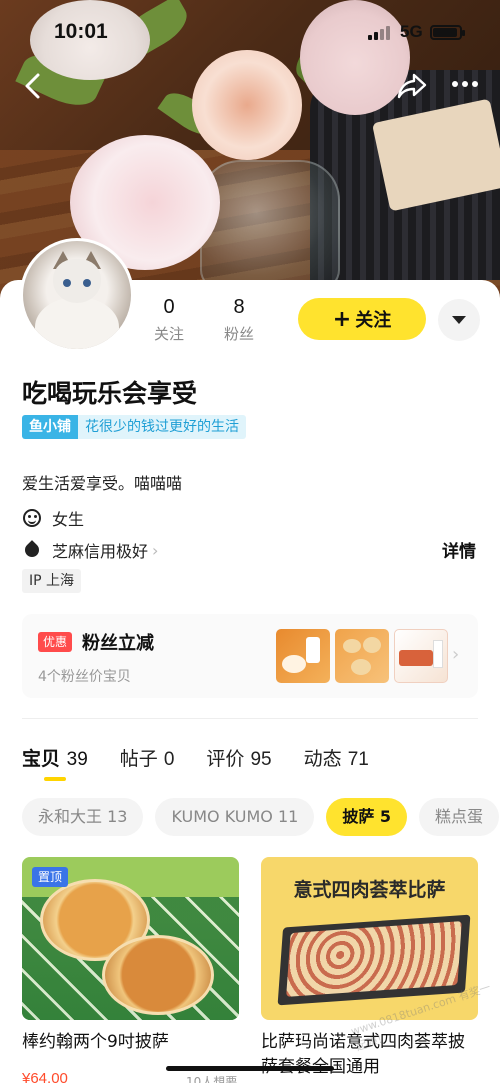 This screenshot has height=1083, width=500. Describe the element at coordinates (77, 759) in the screenshot. I see `tab-count: 39` at that location.